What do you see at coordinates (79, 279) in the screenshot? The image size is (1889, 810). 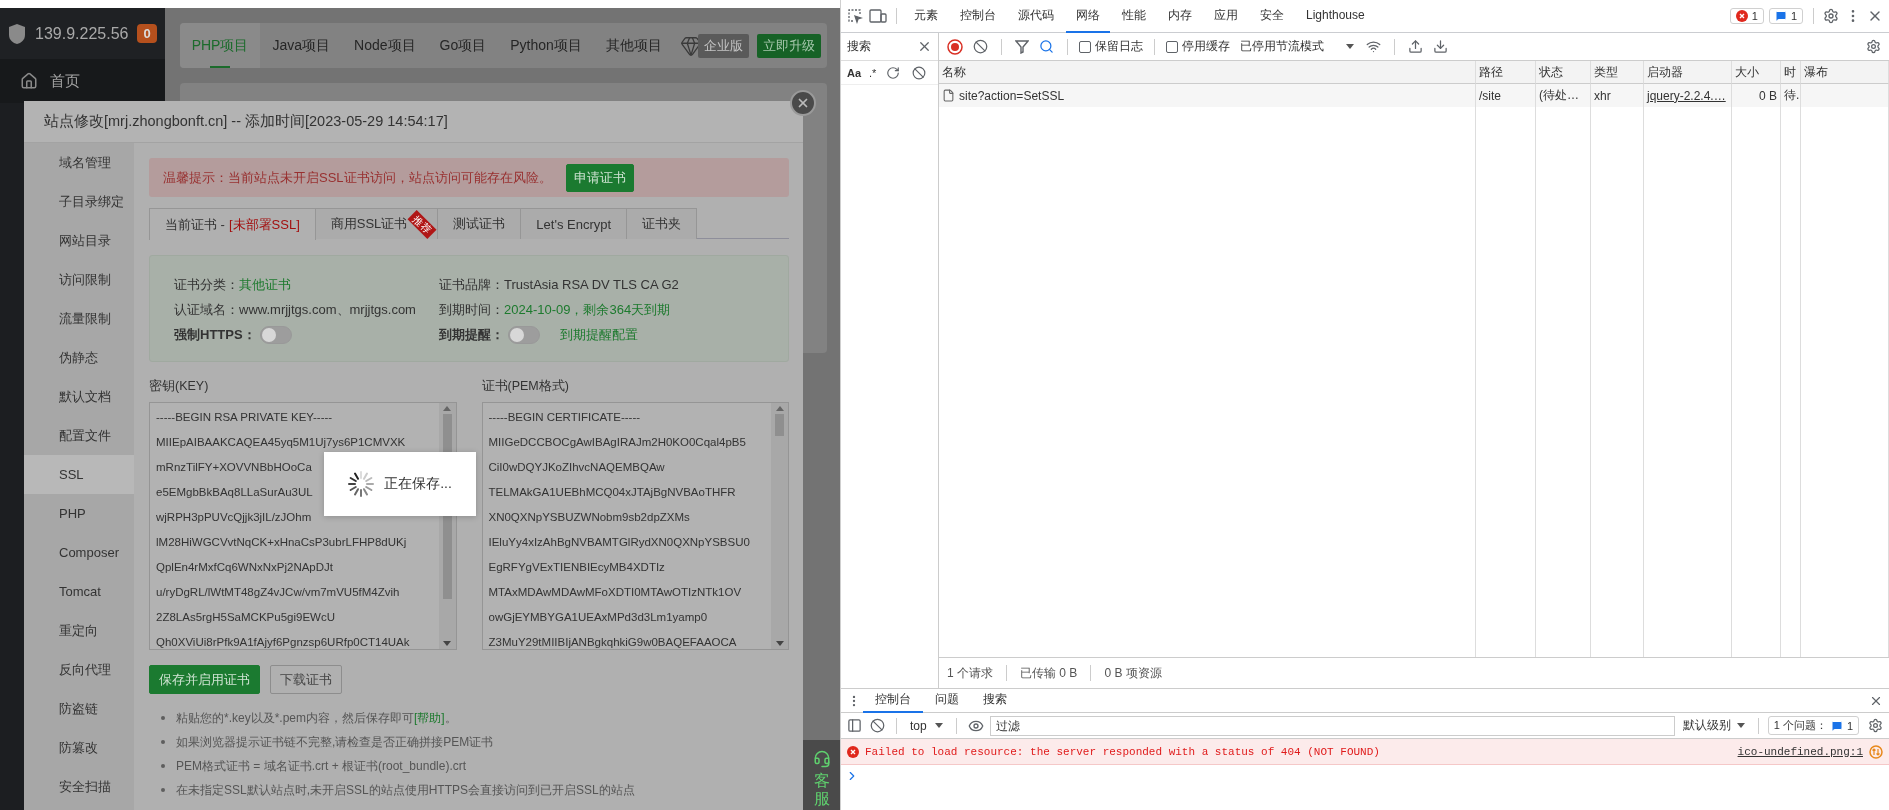 I see `menu-item: 访问限制` at bounding box center [79, 279].